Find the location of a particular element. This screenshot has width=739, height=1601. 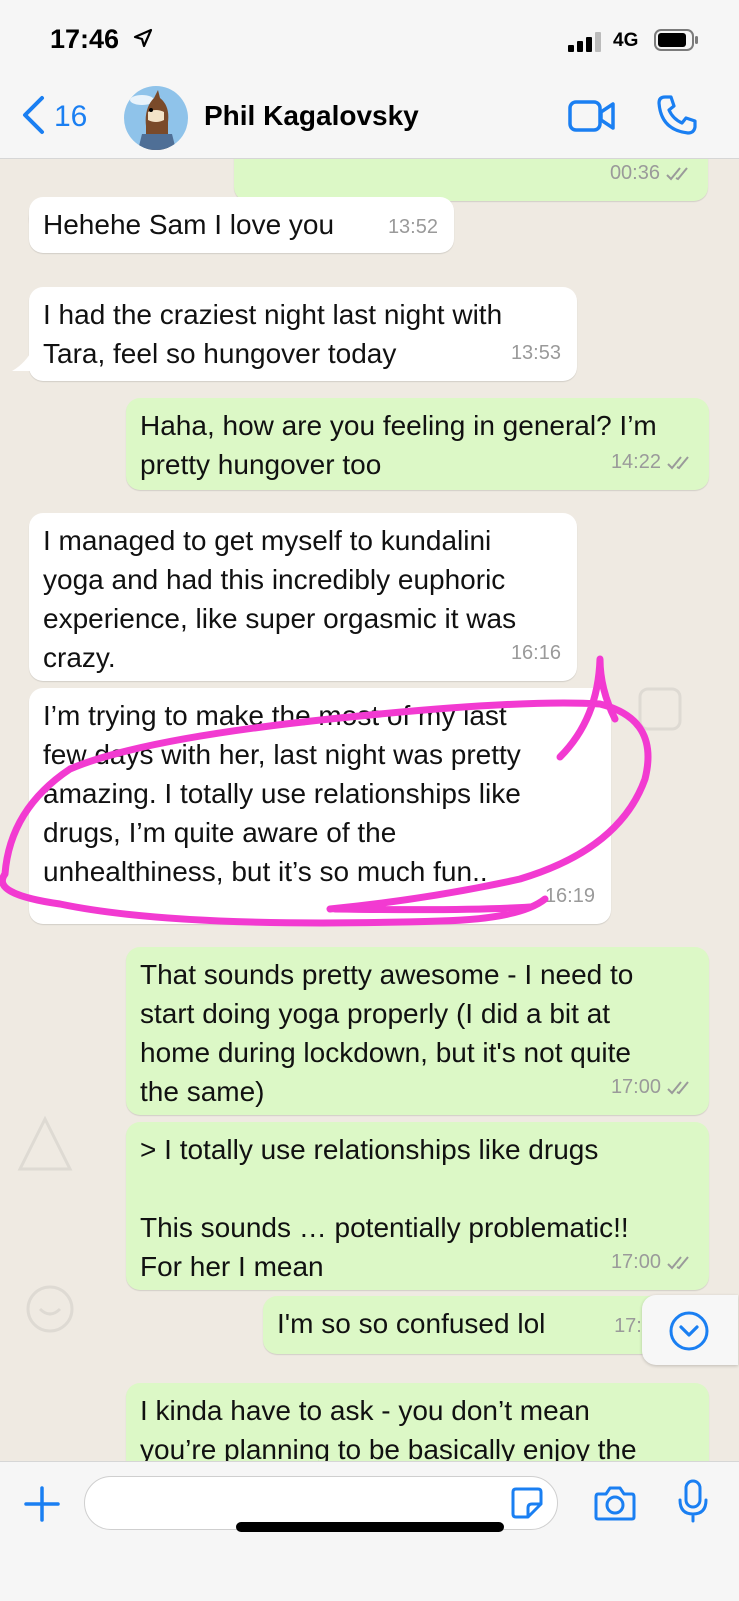

message-meta: 13:52 is located at coordinates (413, 227).